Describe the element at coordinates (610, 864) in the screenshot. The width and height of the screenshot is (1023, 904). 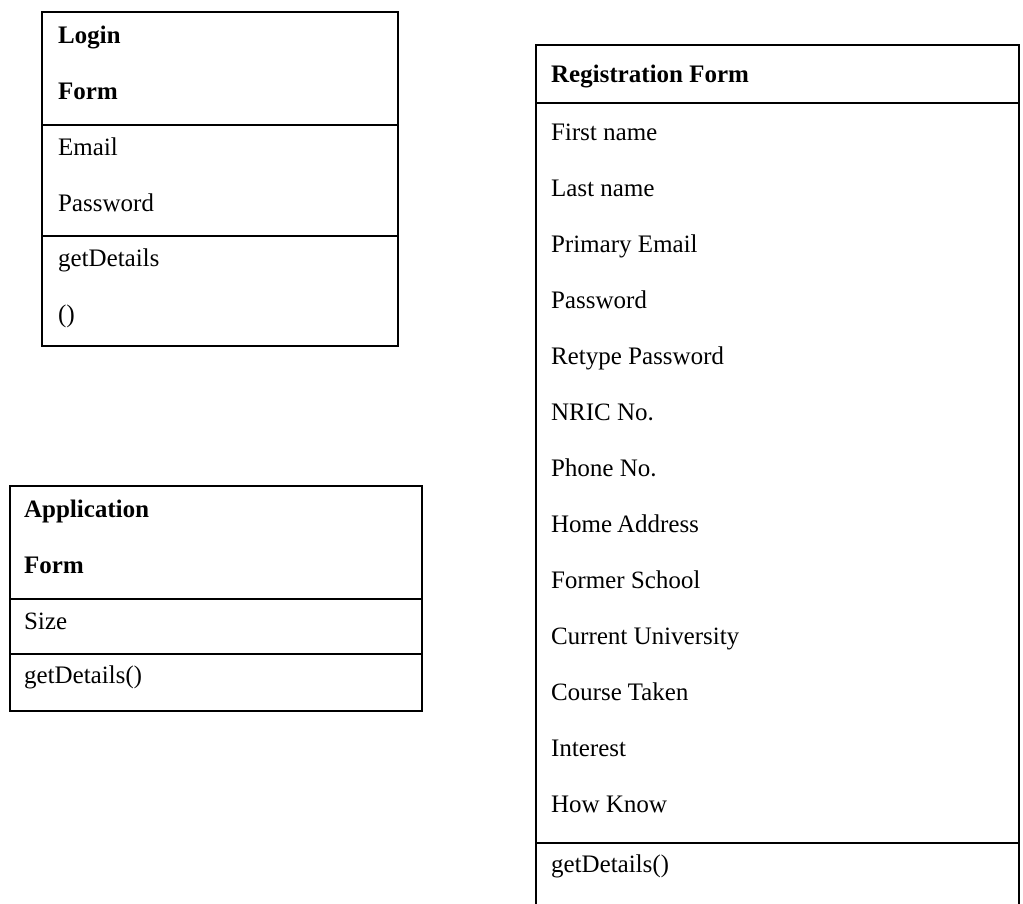
I see `registration-form-method-getdetails: getDetails()` at that location.